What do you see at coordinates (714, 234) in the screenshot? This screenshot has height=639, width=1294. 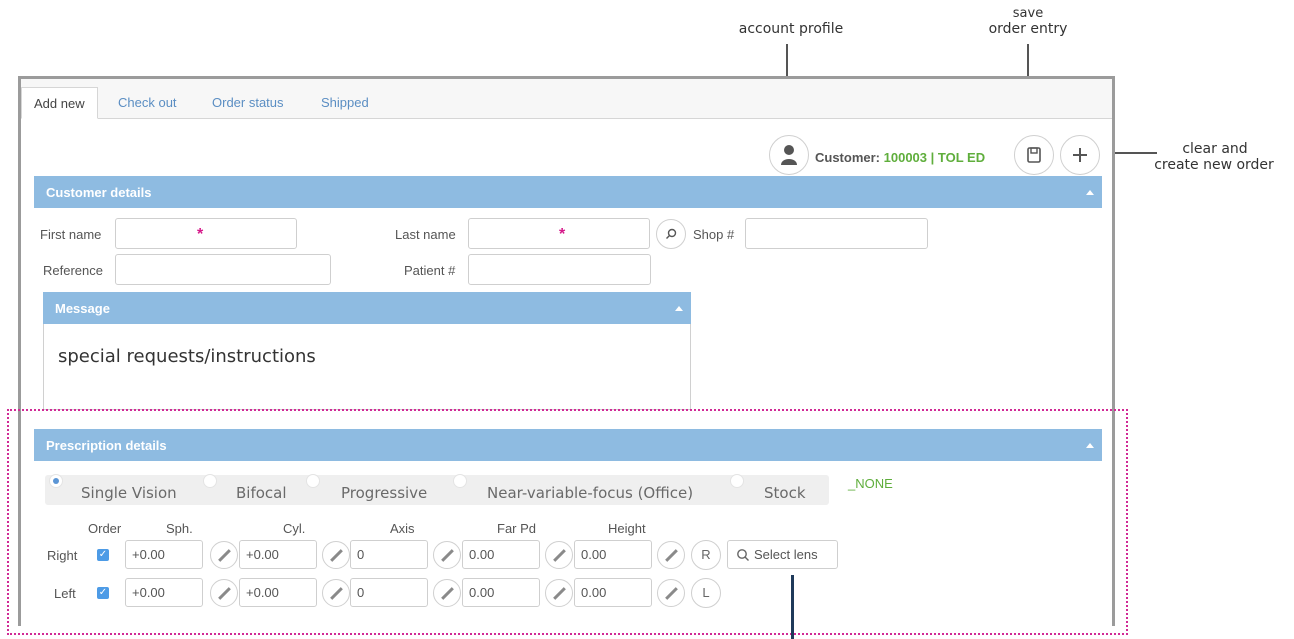 I see `shop-label: Shop #` at bounding box center [714, 234].